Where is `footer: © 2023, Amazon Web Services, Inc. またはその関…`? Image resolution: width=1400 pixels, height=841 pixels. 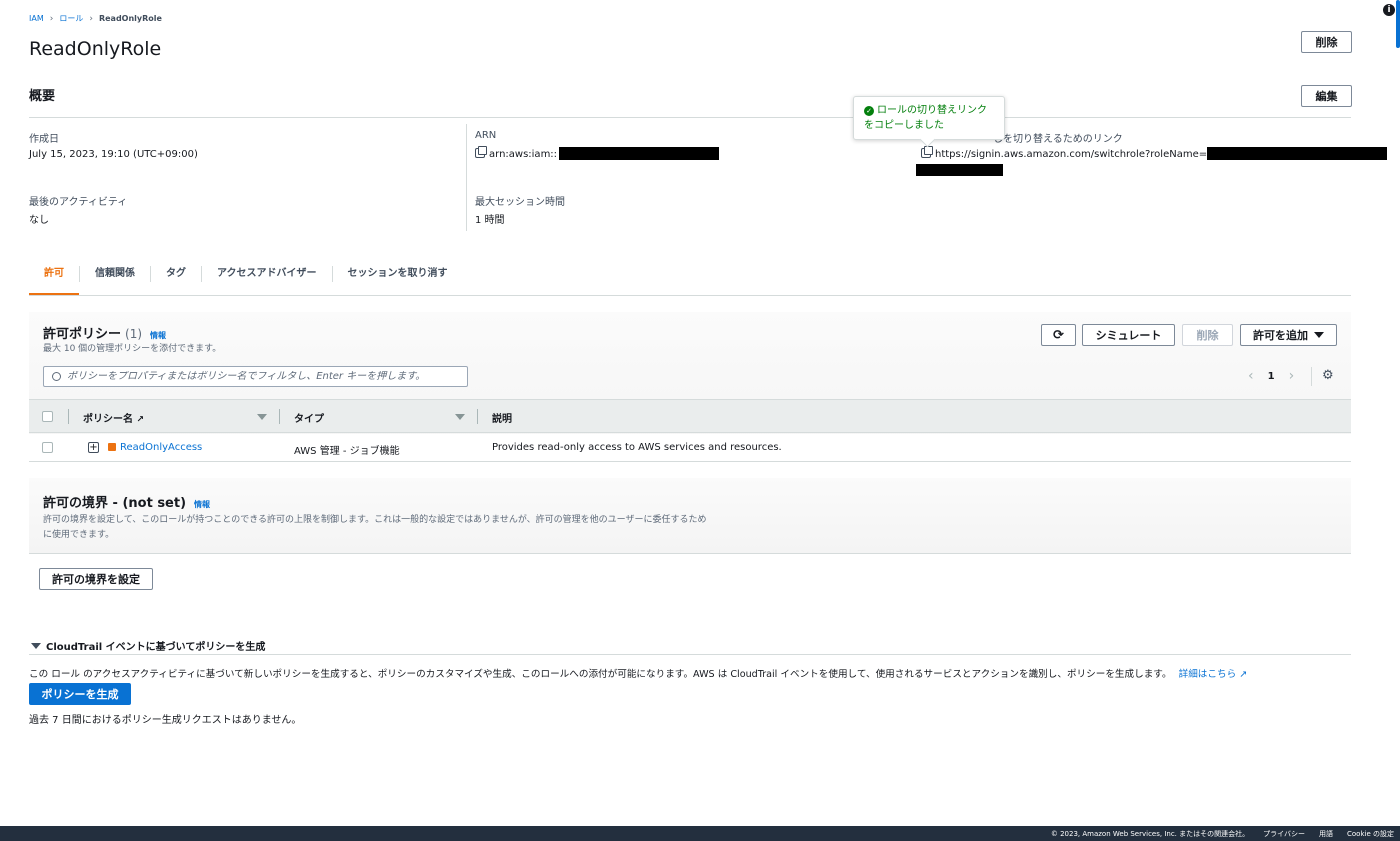 footer: © 2023, Amazon Web Services, Inc. またはその関… is located at coordinates (700, 833).